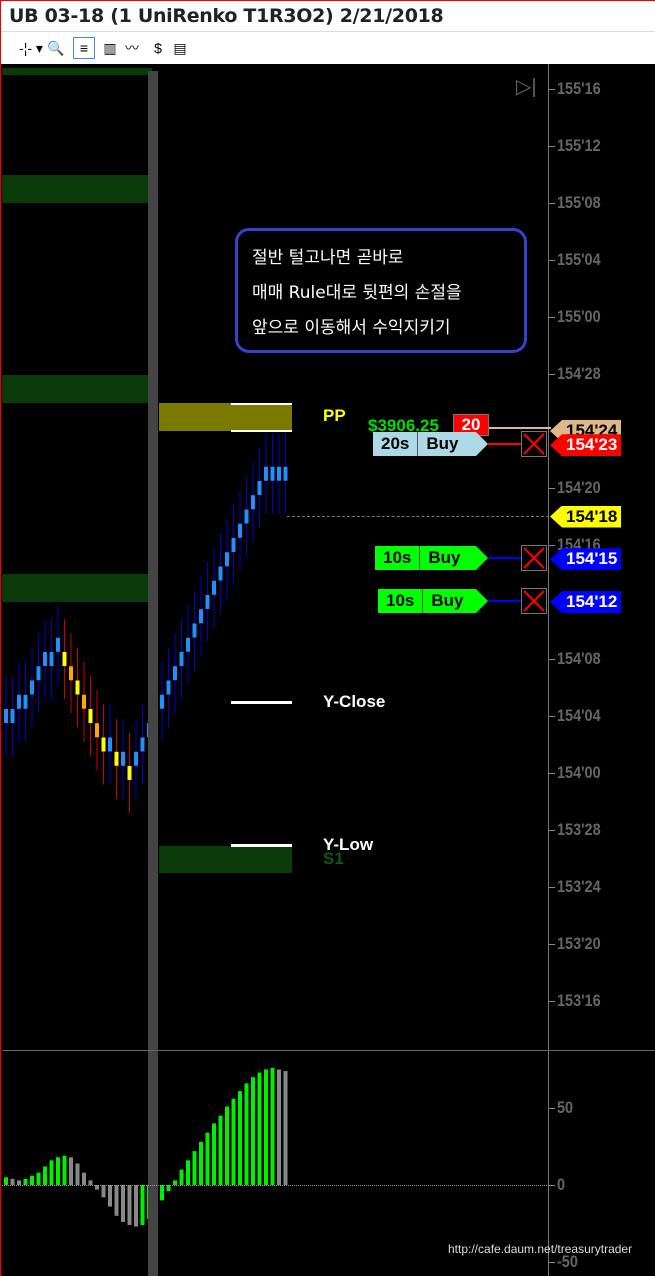 Image resolution: width=655 pixels, height=1276 pixels. Describe the element at coordinates (84, 48) in the screenshot. I see `chart-trader-icon: ≡` at that location.